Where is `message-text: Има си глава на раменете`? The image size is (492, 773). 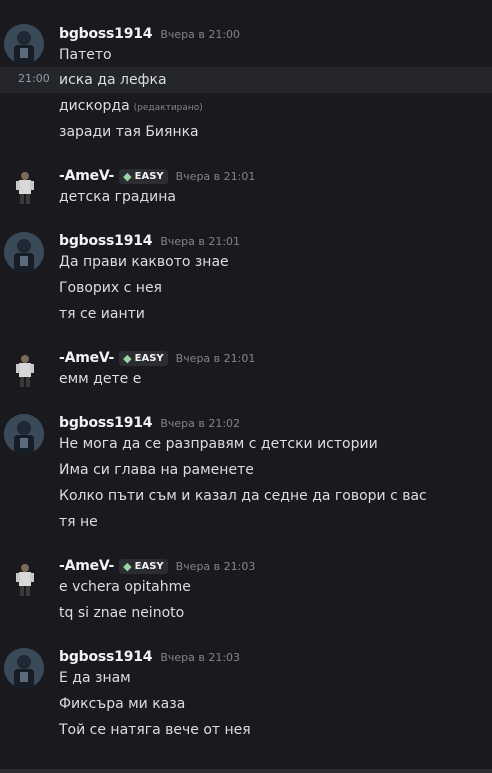
message-text: Има си глава на раменете is located at coordinates (156, 470).